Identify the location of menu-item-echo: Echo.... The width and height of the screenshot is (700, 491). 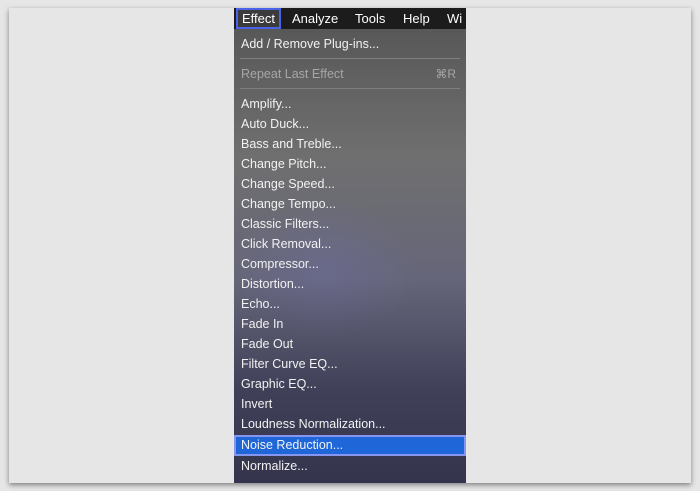
(350, 304).